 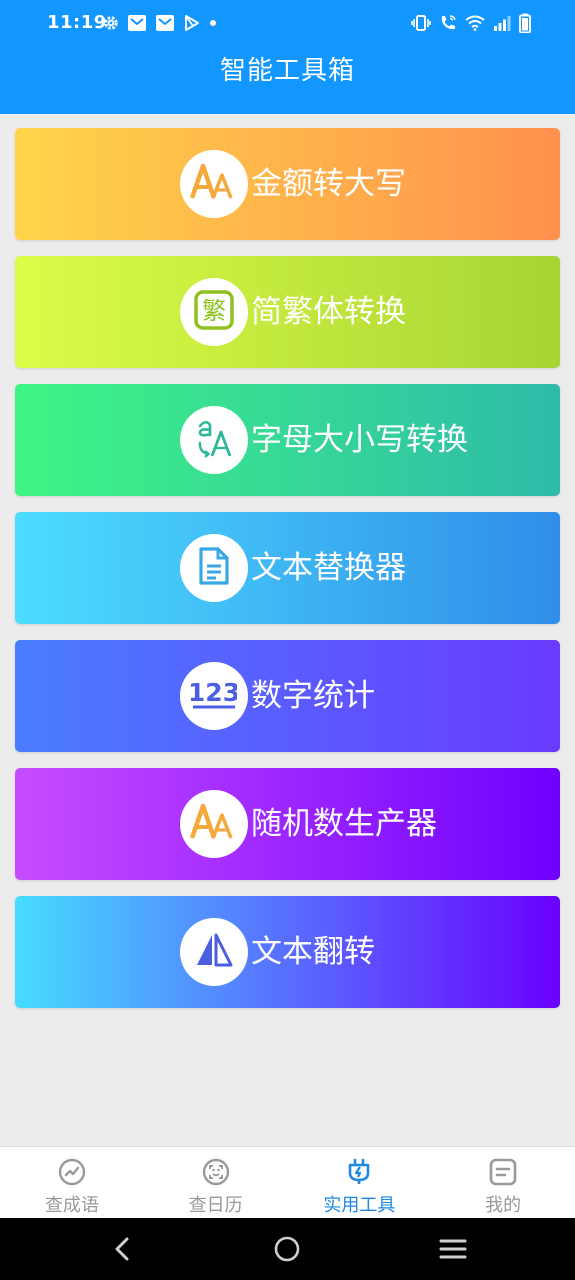 What do you see at coordinates (359, 1172) in the screenshot?
I see `plug-icon` at bounding box center [359, 1172].